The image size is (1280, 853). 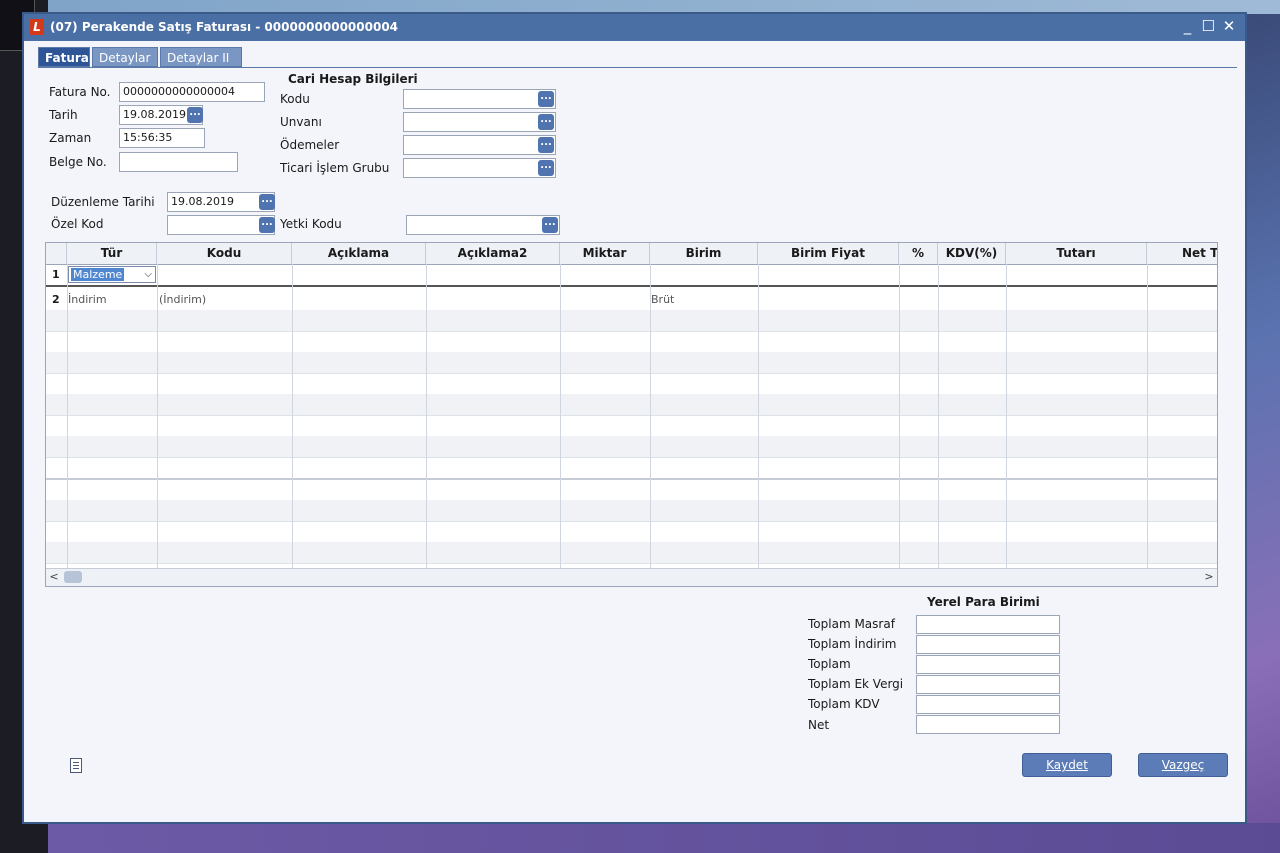 I want to click on cari-kodu-label: Kodu, so click(x=295, y=99).